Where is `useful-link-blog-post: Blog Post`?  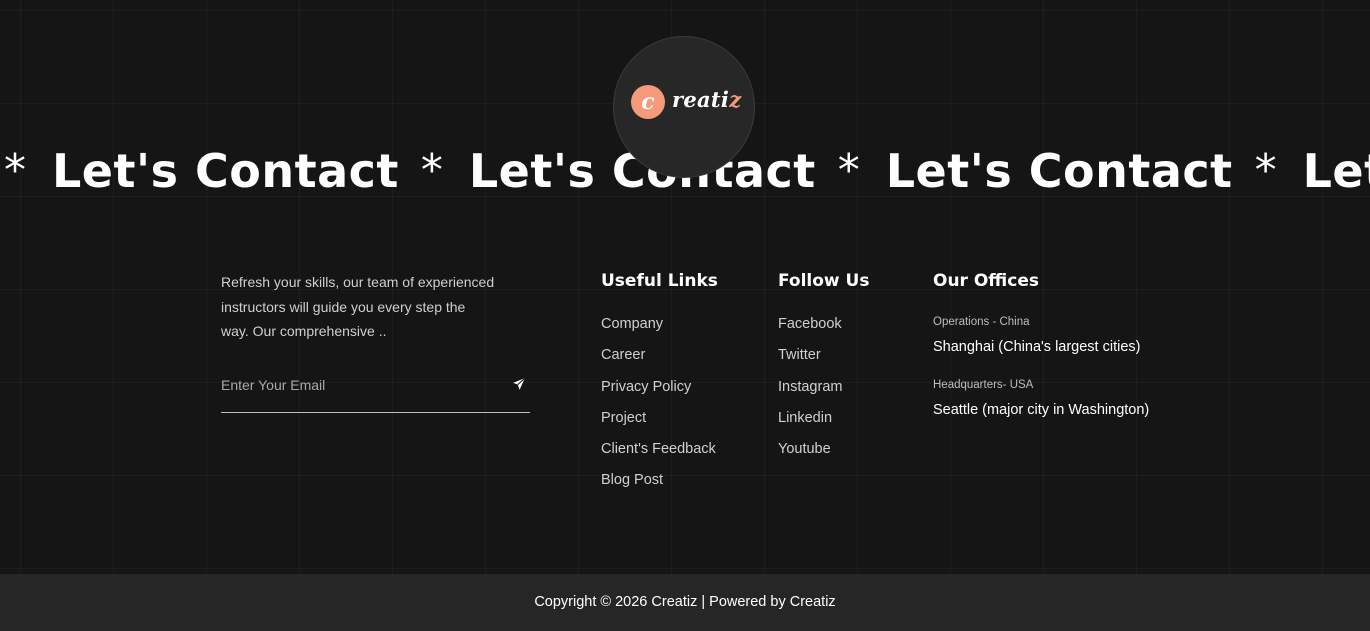
useful-link-blog-post: Blog Post is located at coordinates (659, 480).